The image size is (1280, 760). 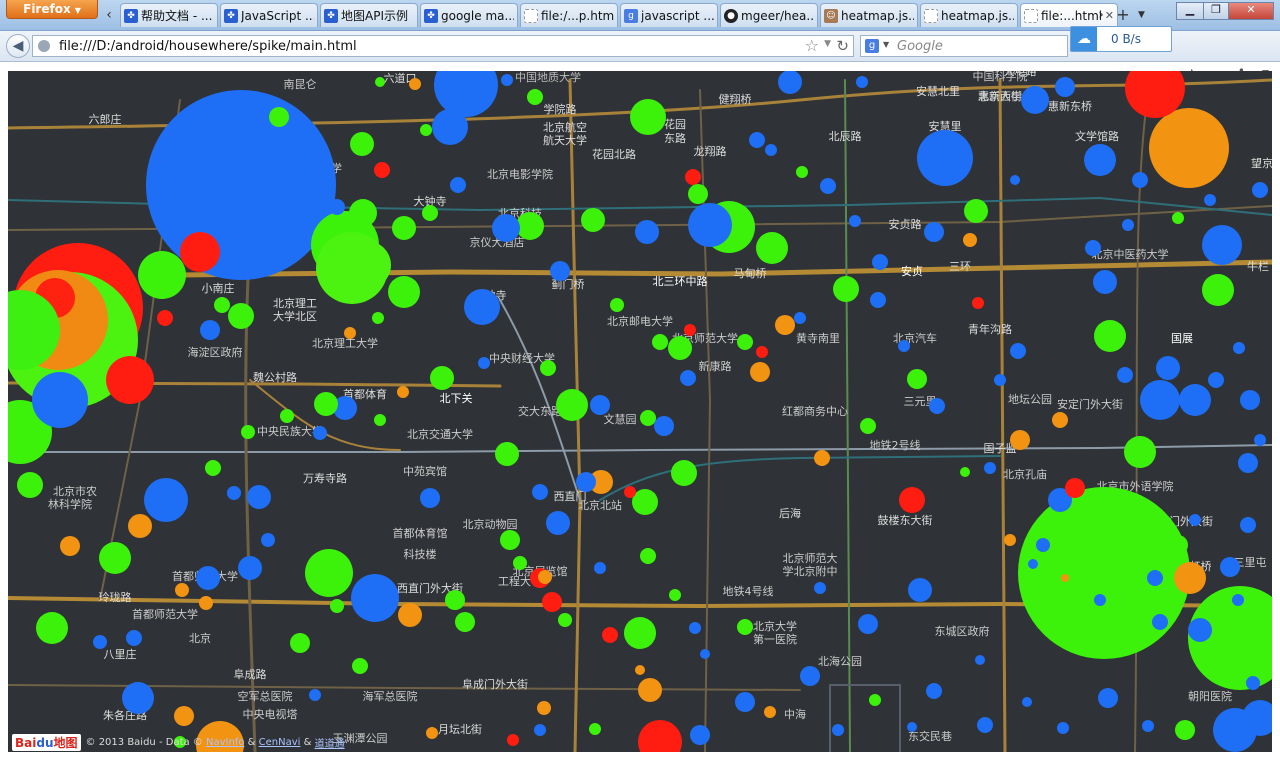 I want to click on search-bar: g ▼ Google, so click(x=964, y=46).